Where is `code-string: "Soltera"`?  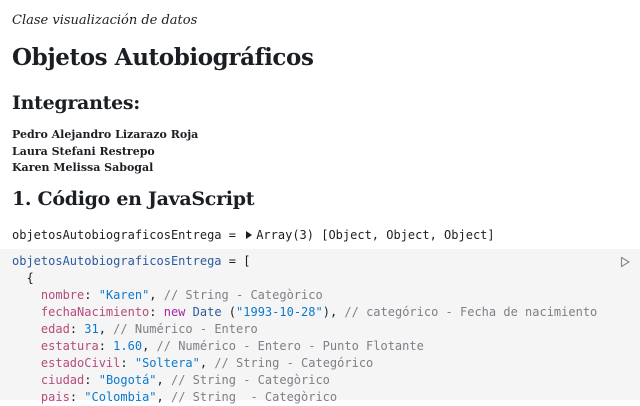 code-string: "Soltera" is located at coordinates (167, 363).